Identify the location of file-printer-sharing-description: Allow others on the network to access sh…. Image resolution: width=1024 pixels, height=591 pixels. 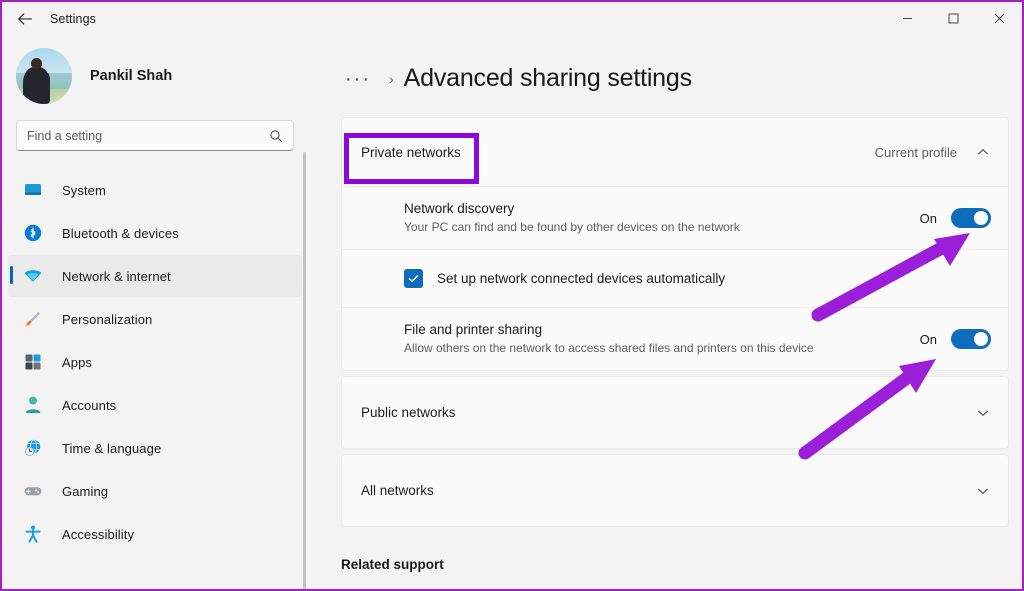
(609, 348).